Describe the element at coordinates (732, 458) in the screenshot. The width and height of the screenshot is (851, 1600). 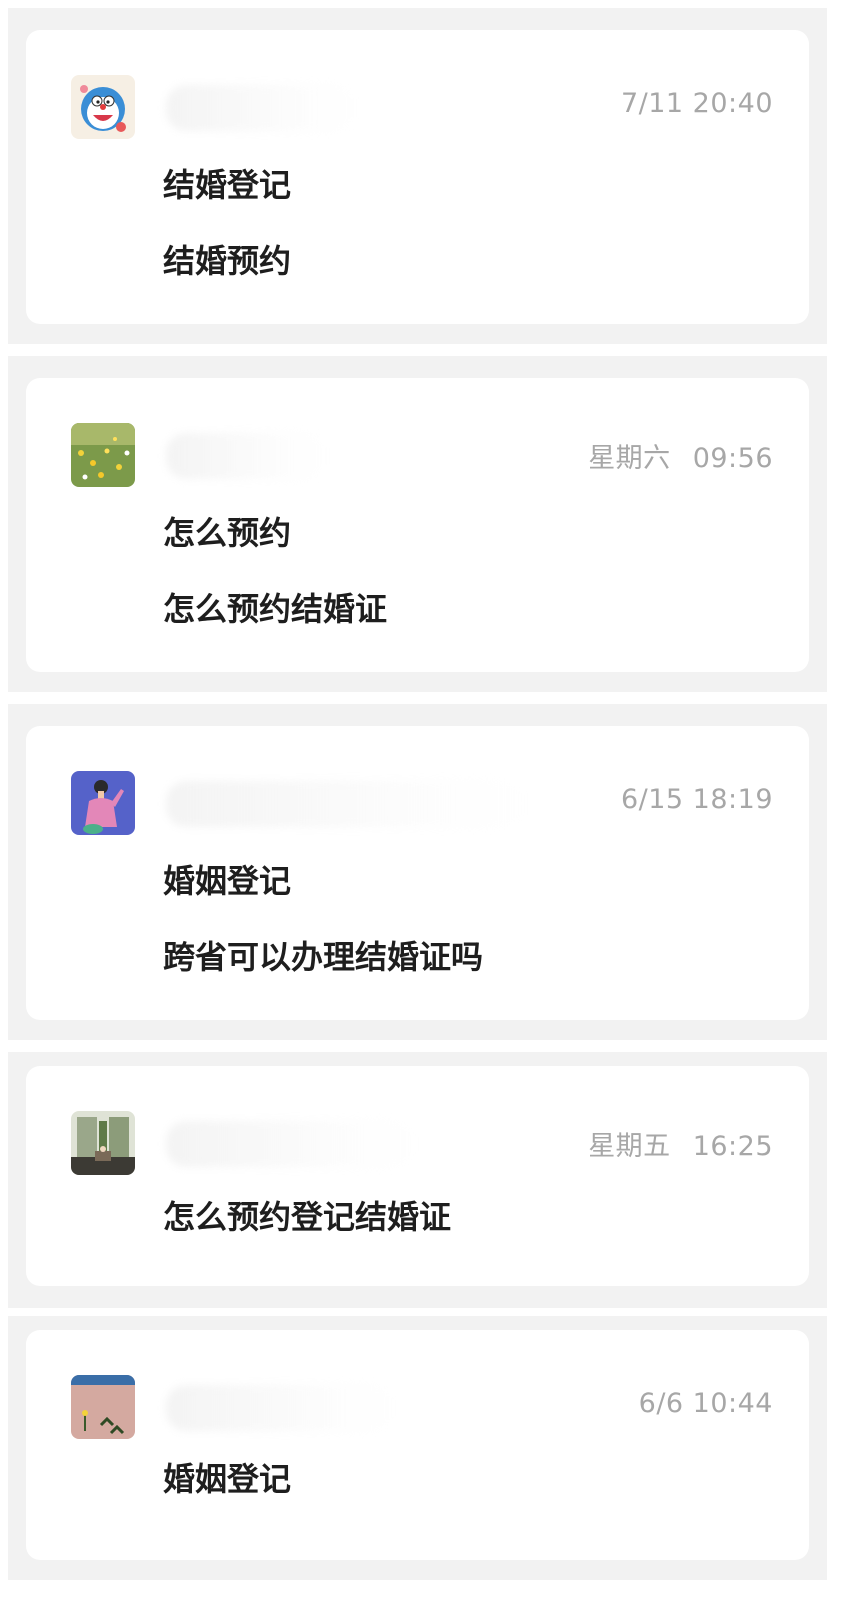
I see `time-label: 09:56` at that location.